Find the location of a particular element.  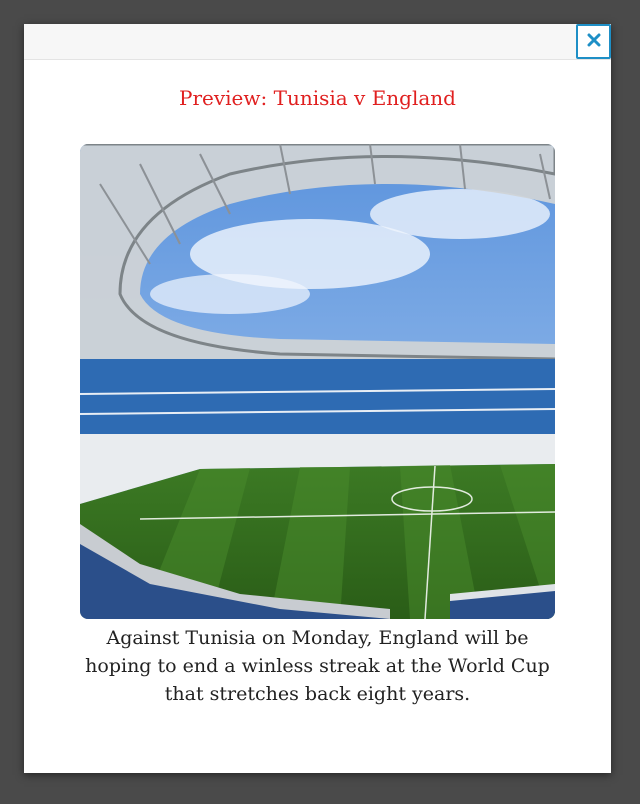

modal-header is located at coordinates (317, 42).